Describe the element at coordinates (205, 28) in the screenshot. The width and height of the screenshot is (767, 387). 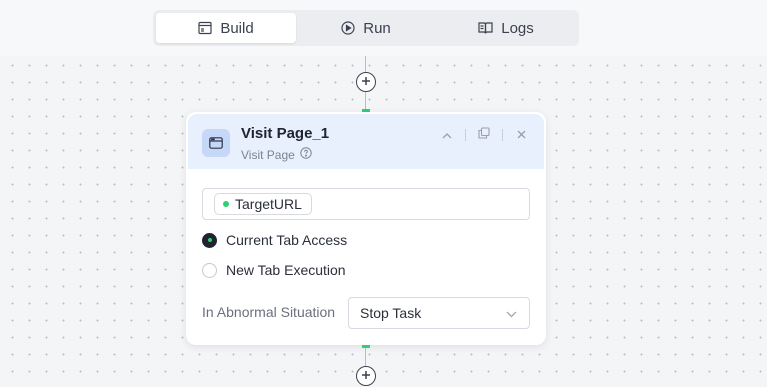
I see `build-icon` at that location.